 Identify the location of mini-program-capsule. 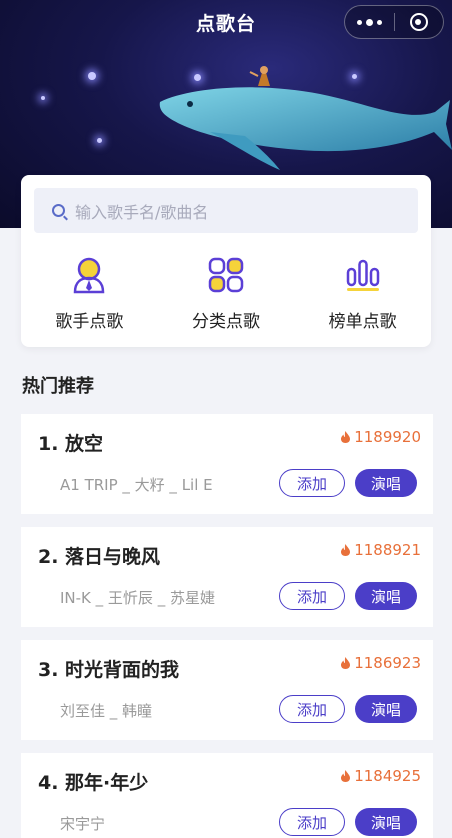
(394, 22).